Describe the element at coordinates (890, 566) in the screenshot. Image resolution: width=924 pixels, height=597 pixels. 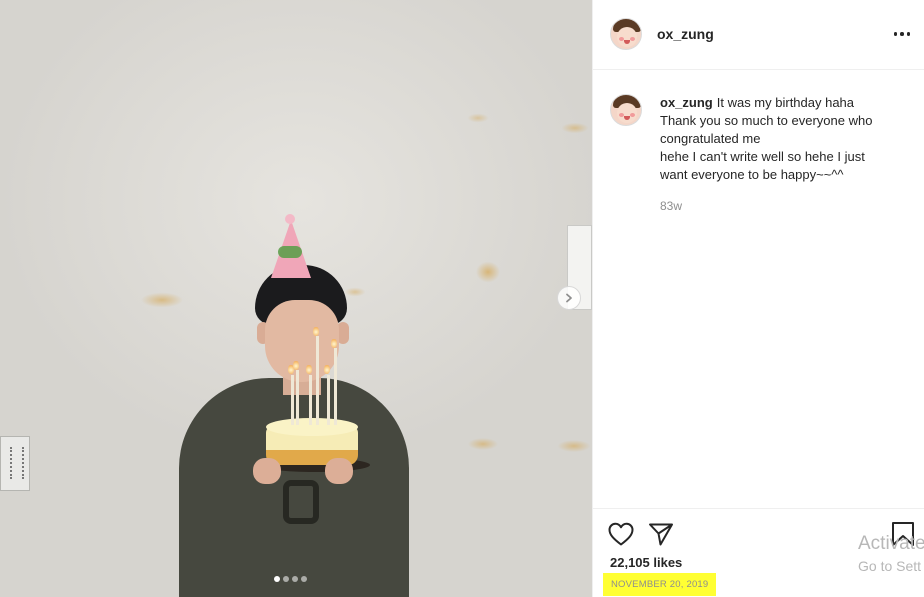
I see `watermark-line-2: Go to Sett` at that location.